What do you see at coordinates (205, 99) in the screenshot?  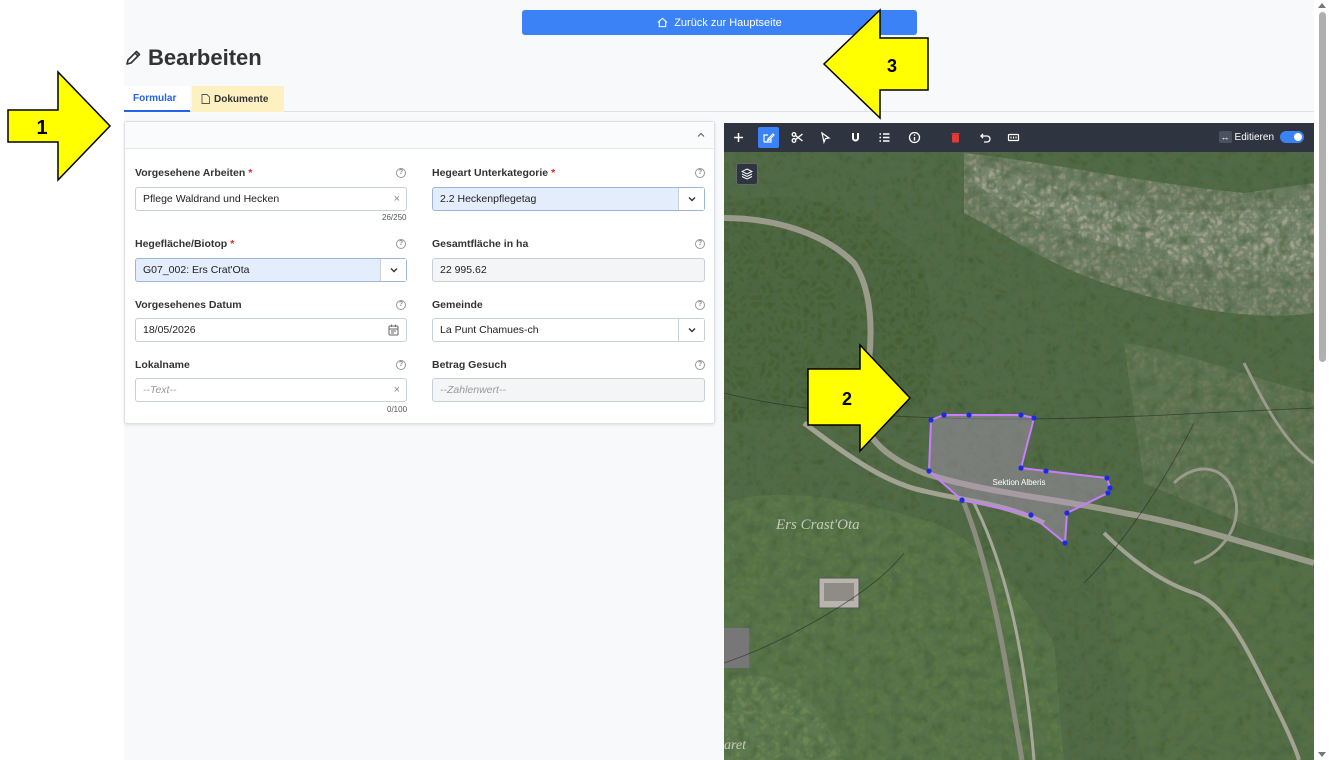 I see `document-icon` at bounding box center [205, 99].